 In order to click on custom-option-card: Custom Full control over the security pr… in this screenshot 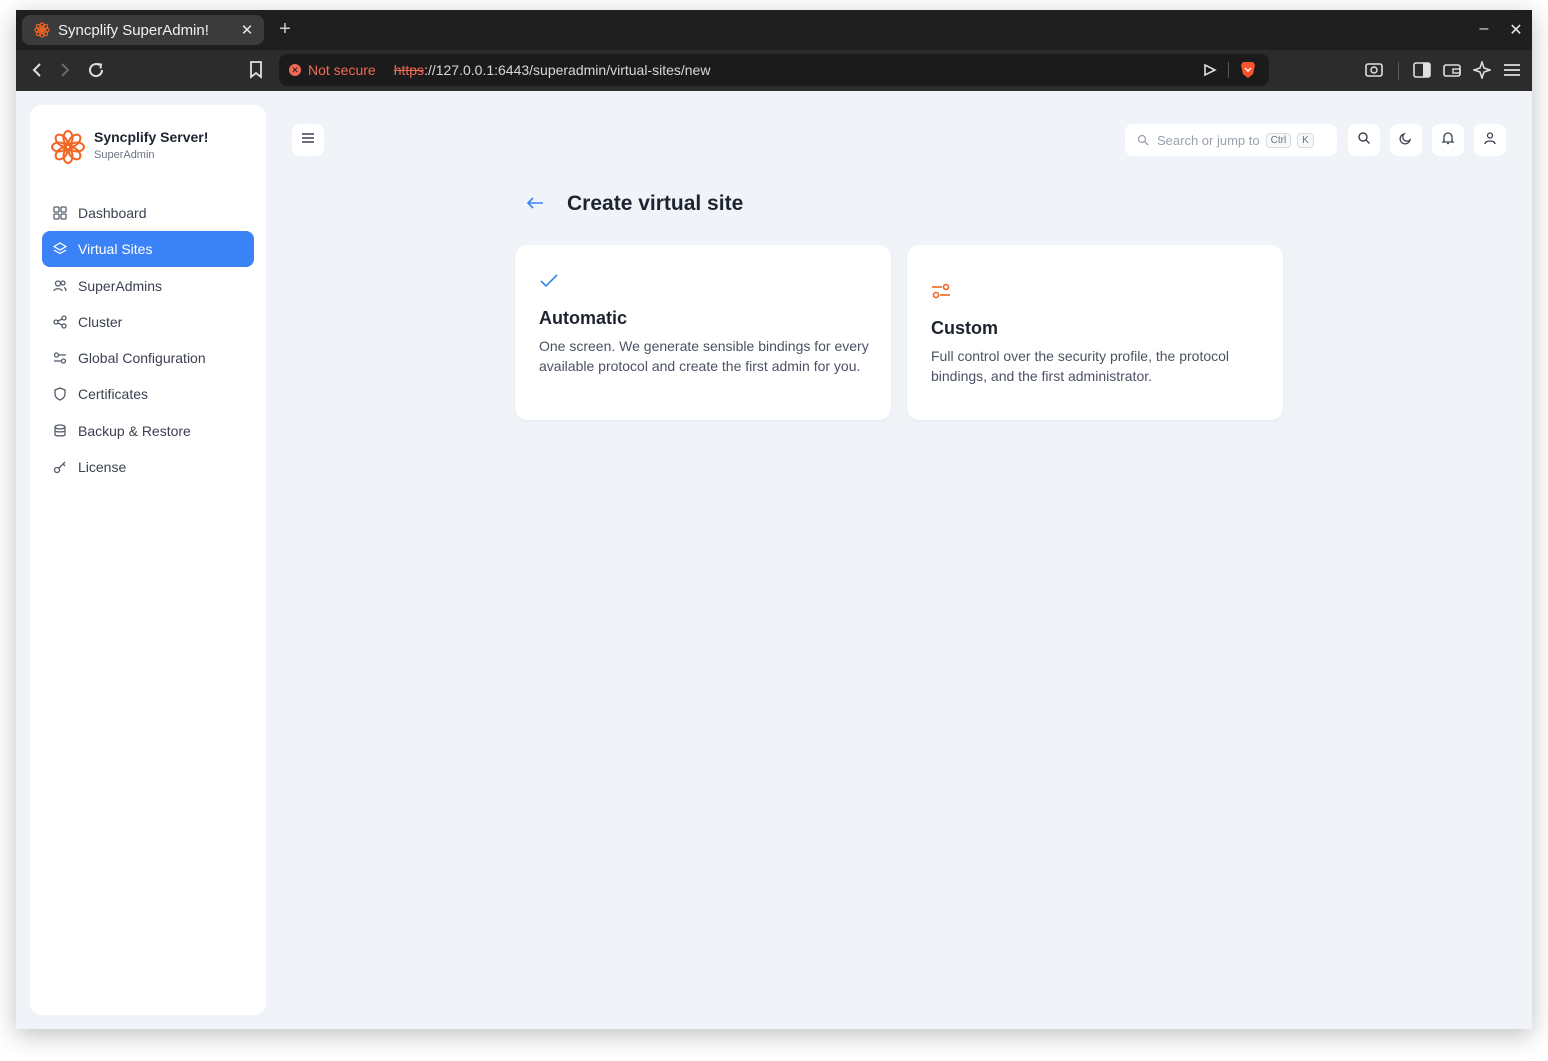, I will do `click(1095, 332)`.